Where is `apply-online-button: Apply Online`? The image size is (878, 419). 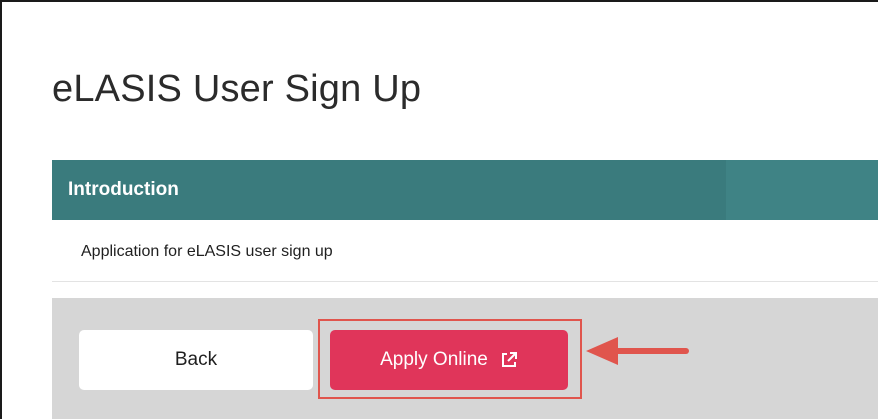
apply-online-button: Apply Online is located at coordinates (449, 360).